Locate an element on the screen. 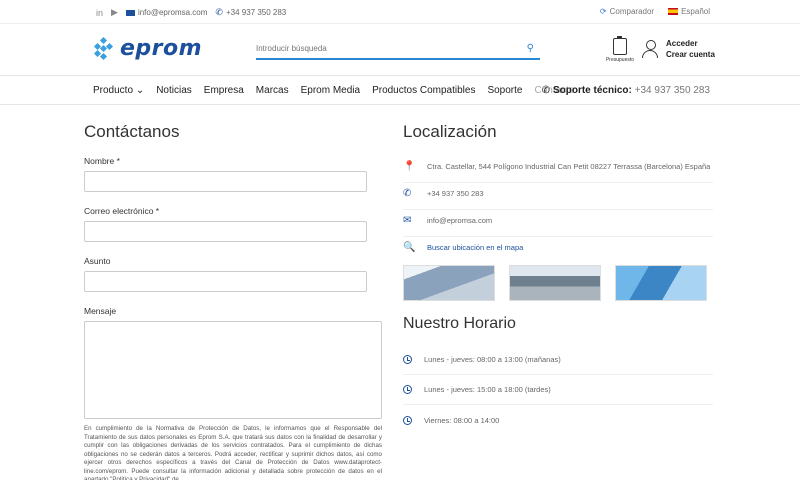  user-icon is located at coordinates (650, 49).